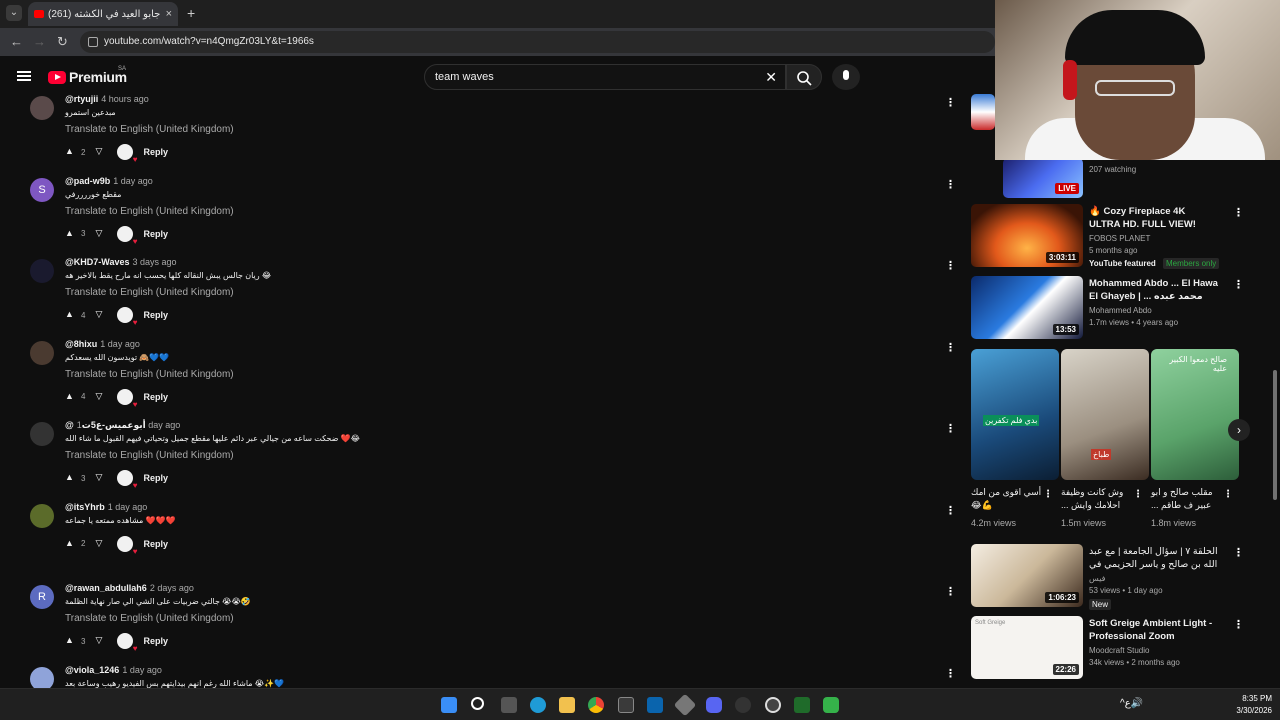 The image size is (1280, 720). I want to click on short-thumbnail: صالح دمعوا الكبير عليه, so click(1195, 414).